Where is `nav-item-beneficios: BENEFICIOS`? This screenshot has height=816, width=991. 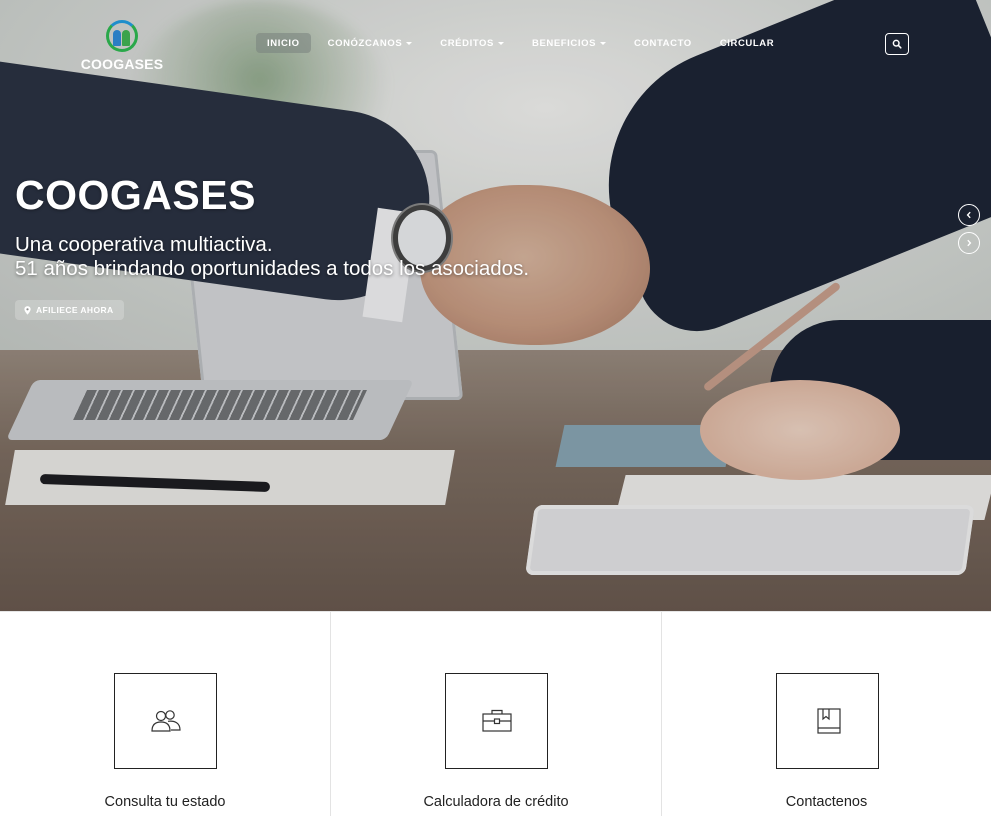 nav-item-beneficios: BENEFICIOS is located at coordinates (569, 43).